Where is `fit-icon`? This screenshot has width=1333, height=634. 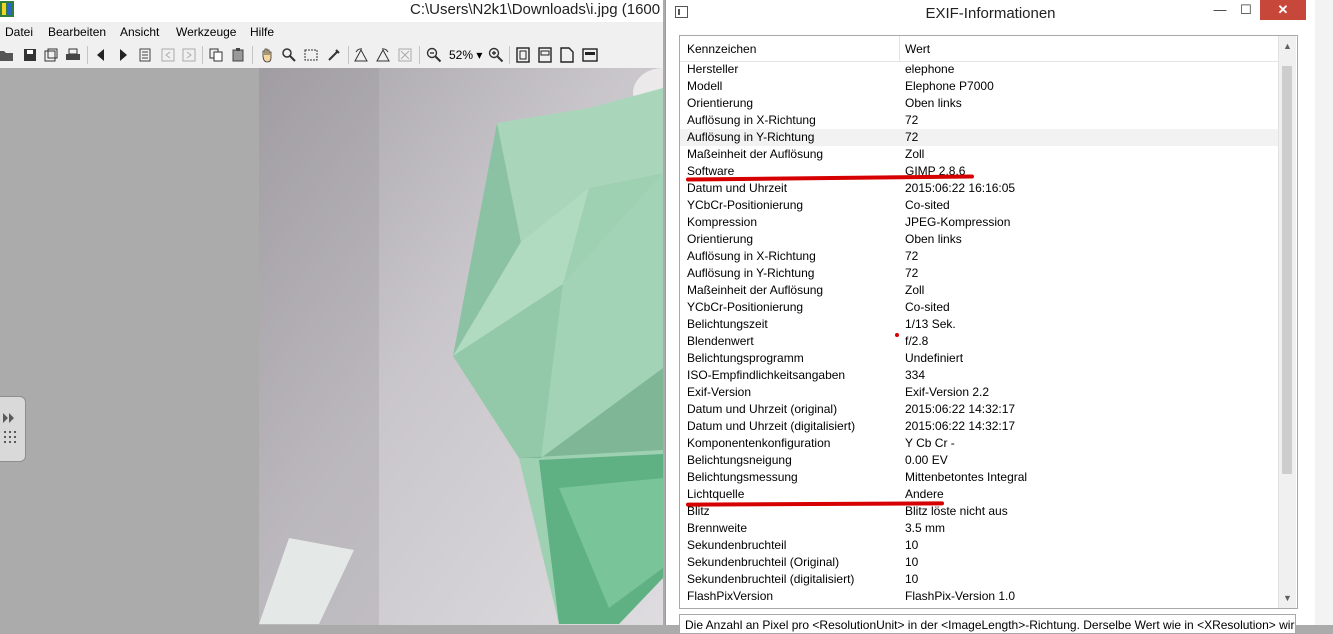
fit-icon is located at coordinates (405, 55).